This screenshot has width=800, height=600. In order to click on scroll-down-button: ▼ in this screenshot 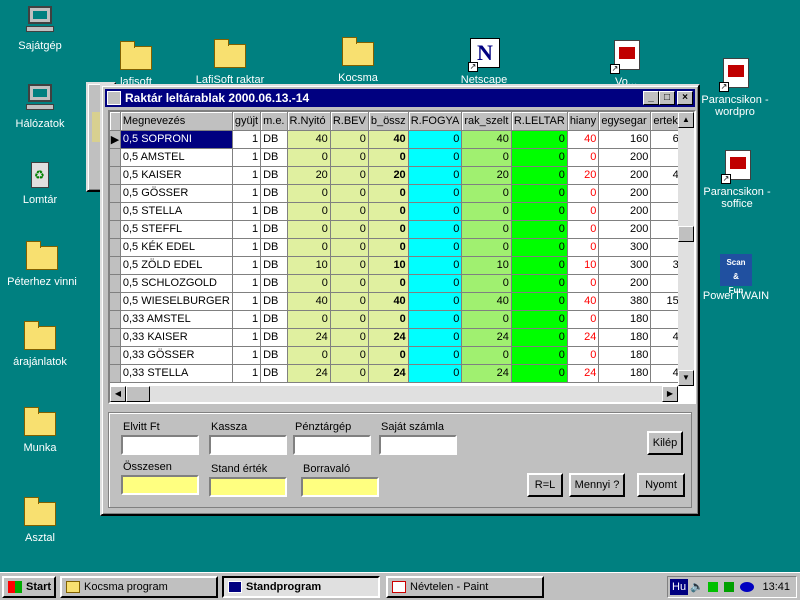, I will do `click(686, 378)`.